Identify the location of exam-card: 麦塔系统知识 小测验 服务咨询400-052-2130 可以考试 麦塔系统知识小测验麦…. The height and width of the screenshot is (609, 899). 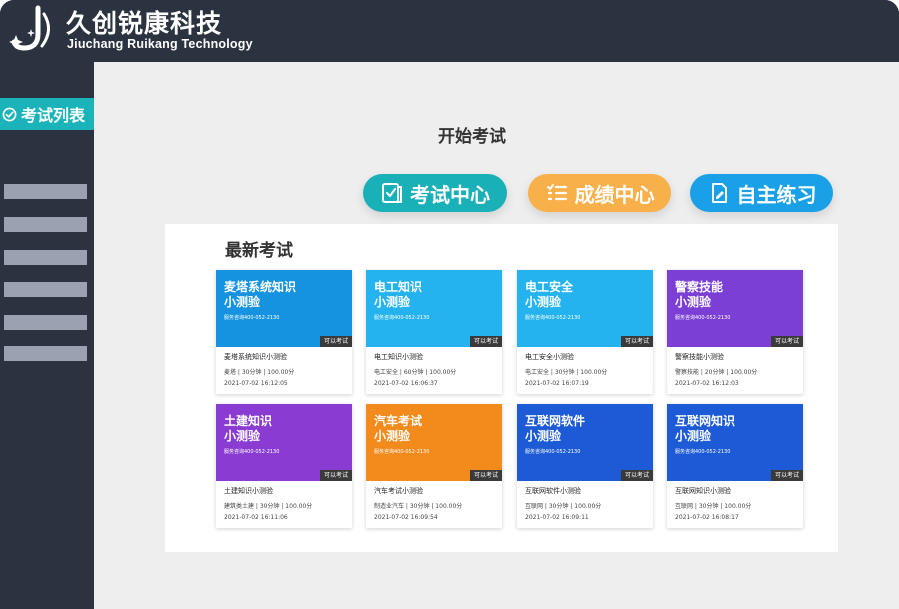
(284, 332).